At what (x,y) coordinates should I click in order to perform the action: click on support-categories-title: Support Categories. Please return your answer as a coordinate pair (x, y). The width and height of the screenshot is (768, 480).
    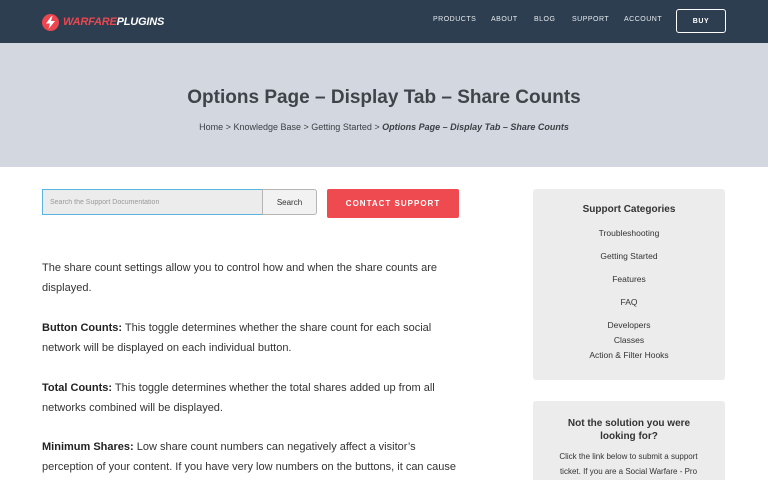
    Looking at the image, I should click on (629, 209).